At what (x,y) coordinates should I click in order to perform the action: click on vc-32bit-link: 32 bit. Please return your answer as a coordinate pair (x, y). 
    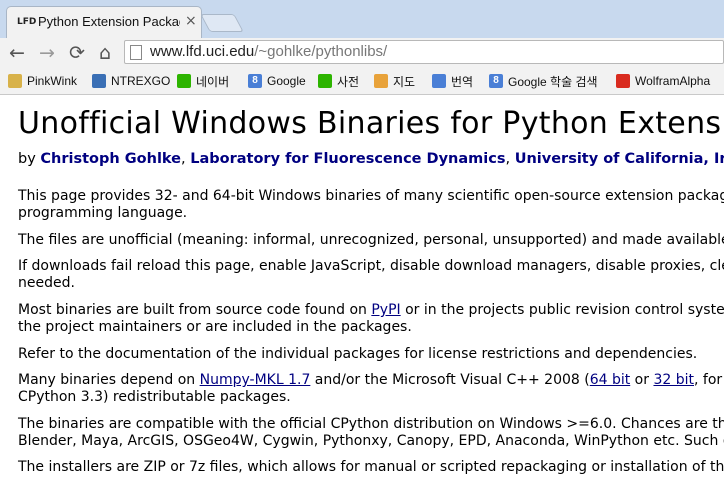
    Looking at the image, I should click on (673, 380).